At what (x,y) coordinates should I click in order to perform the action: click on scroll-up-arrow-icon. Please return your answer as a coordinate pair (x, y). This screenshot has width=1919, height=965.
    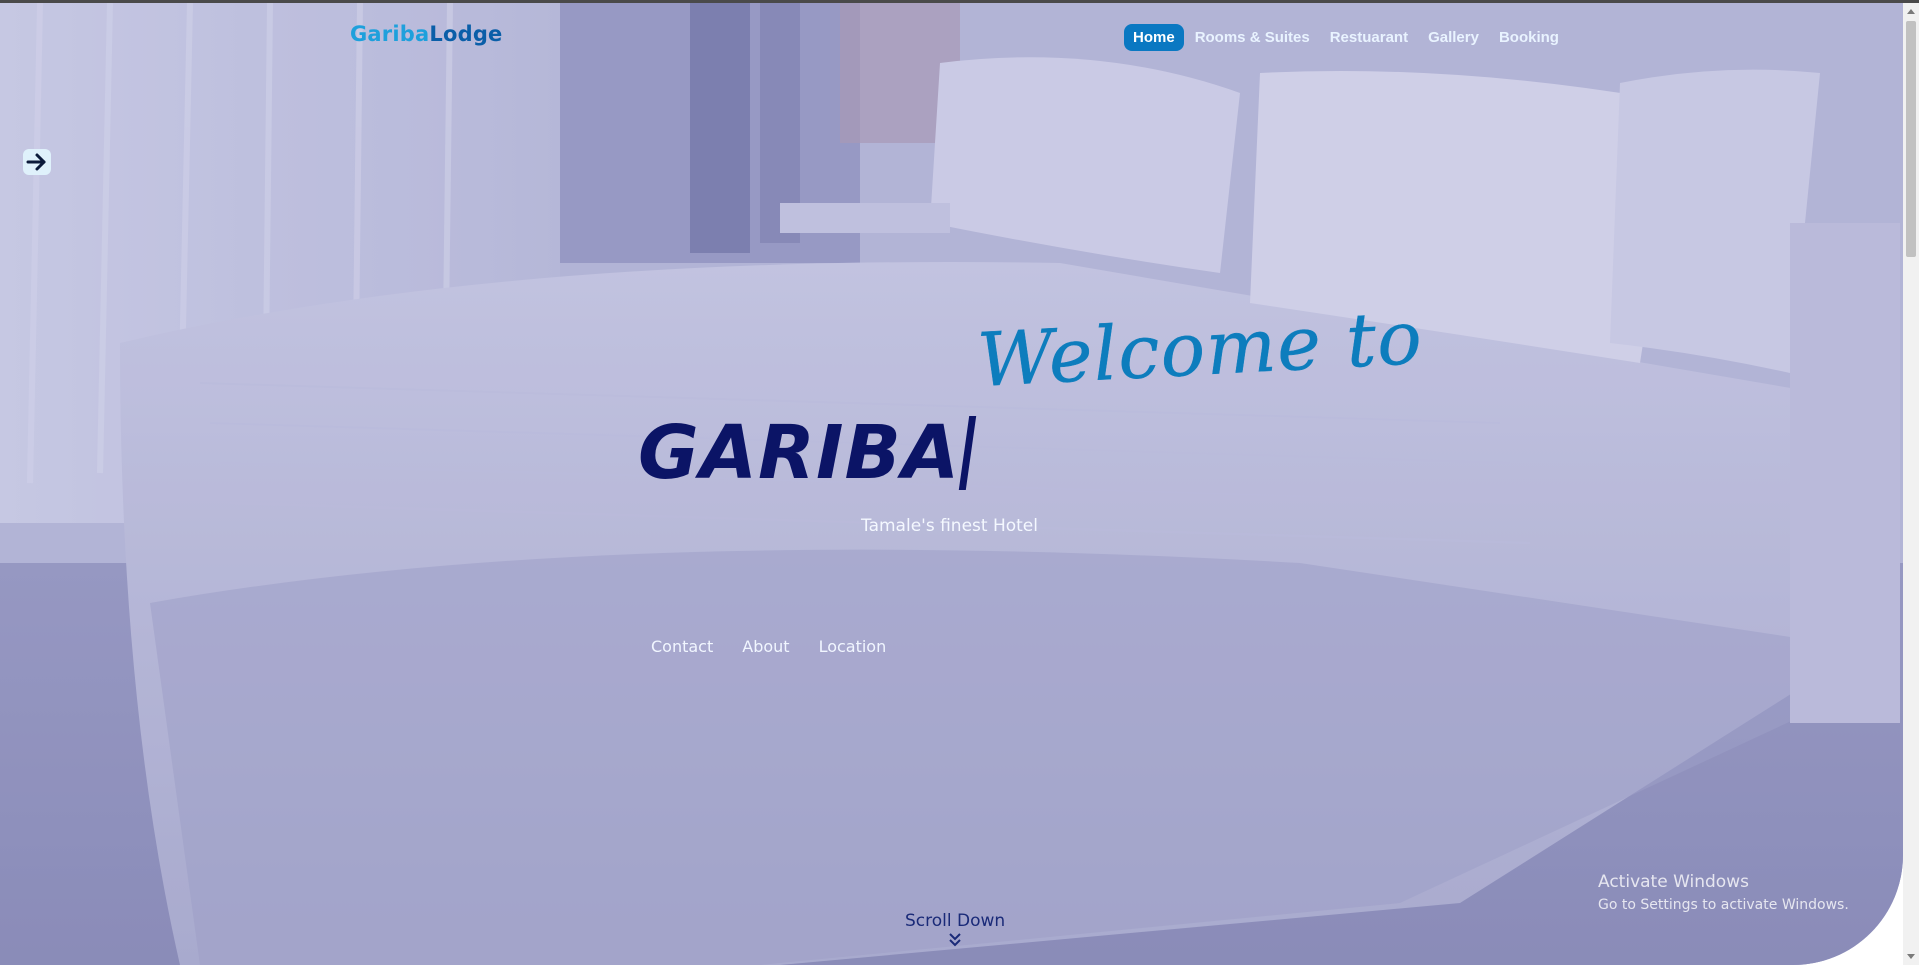
    Looking at the image, I should click on (1911, 11).